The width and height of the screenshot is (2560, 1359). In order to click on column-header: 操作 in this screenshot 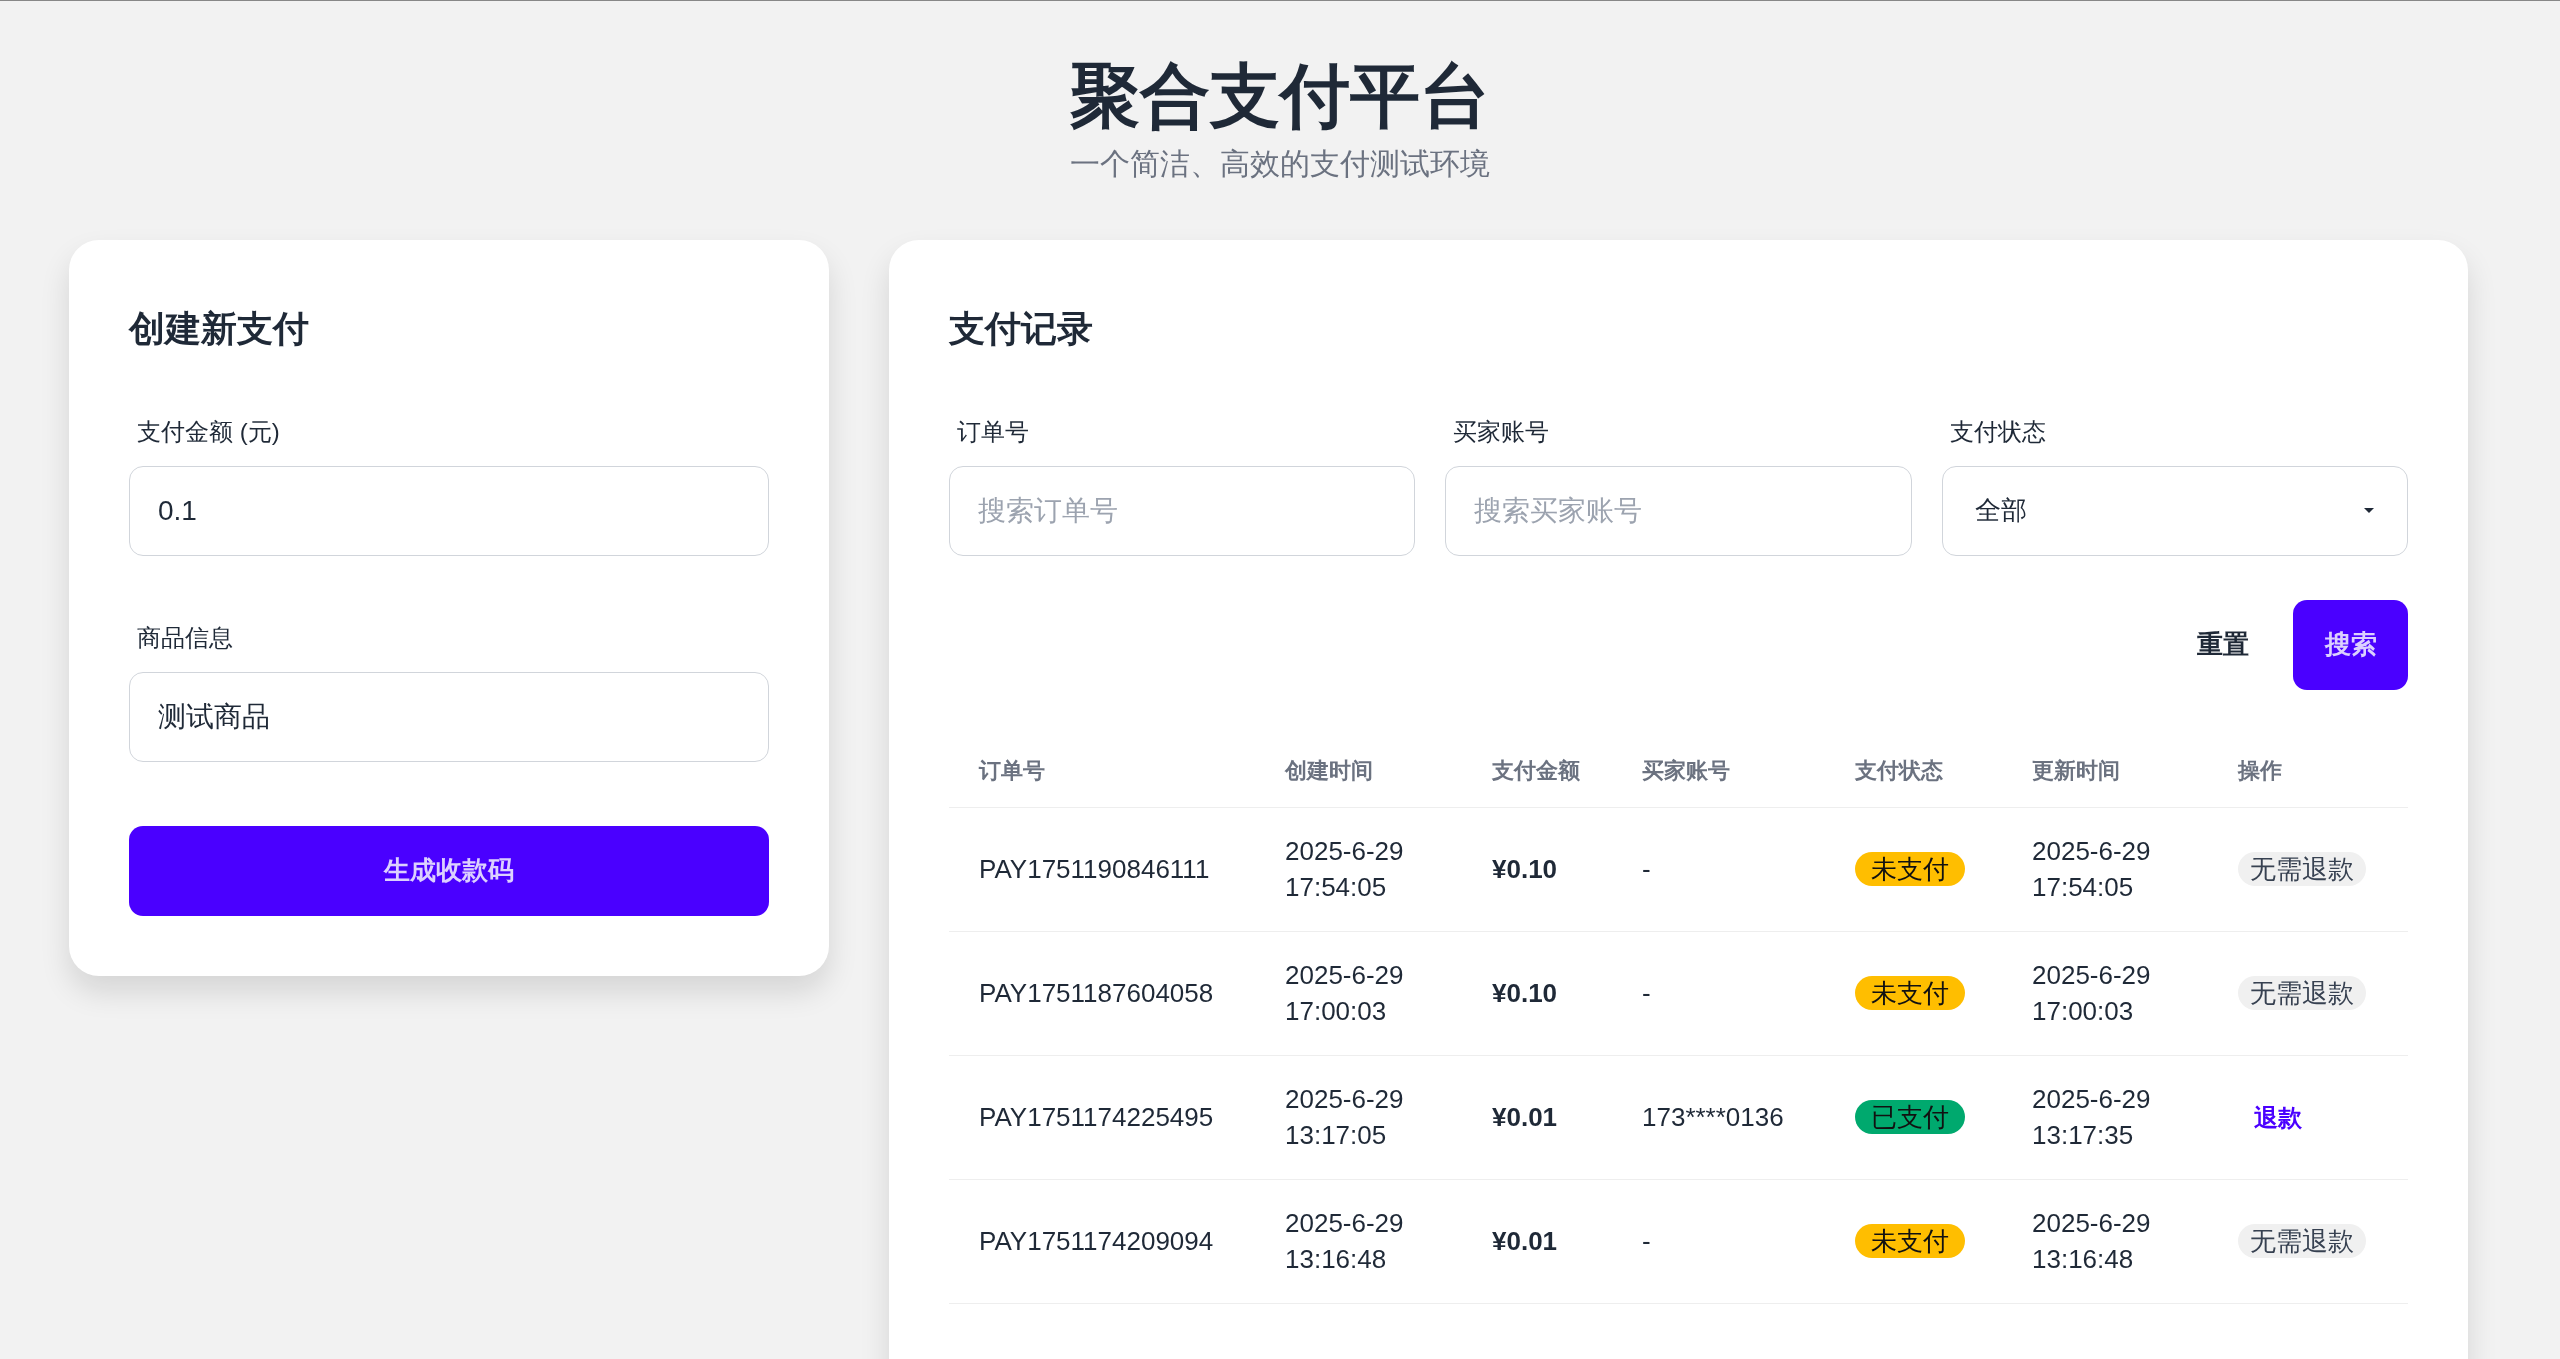, I will do `click(2260, 770)`.